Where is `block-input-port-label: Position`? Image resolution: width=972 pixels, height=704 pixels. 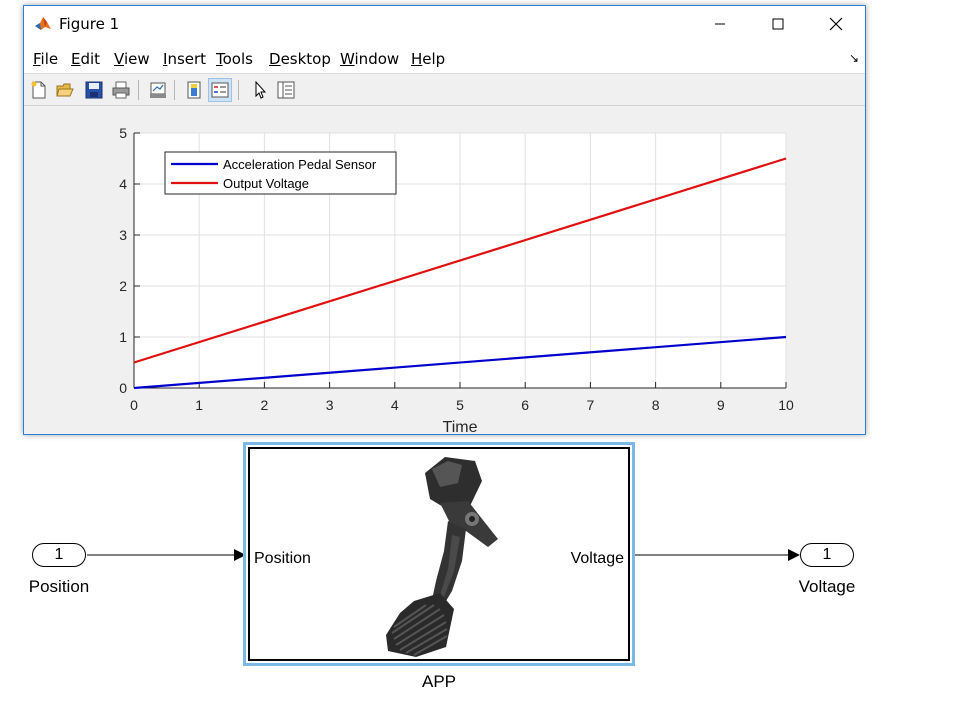
block-input-port-label: Position is located at coordinates (282, 558).